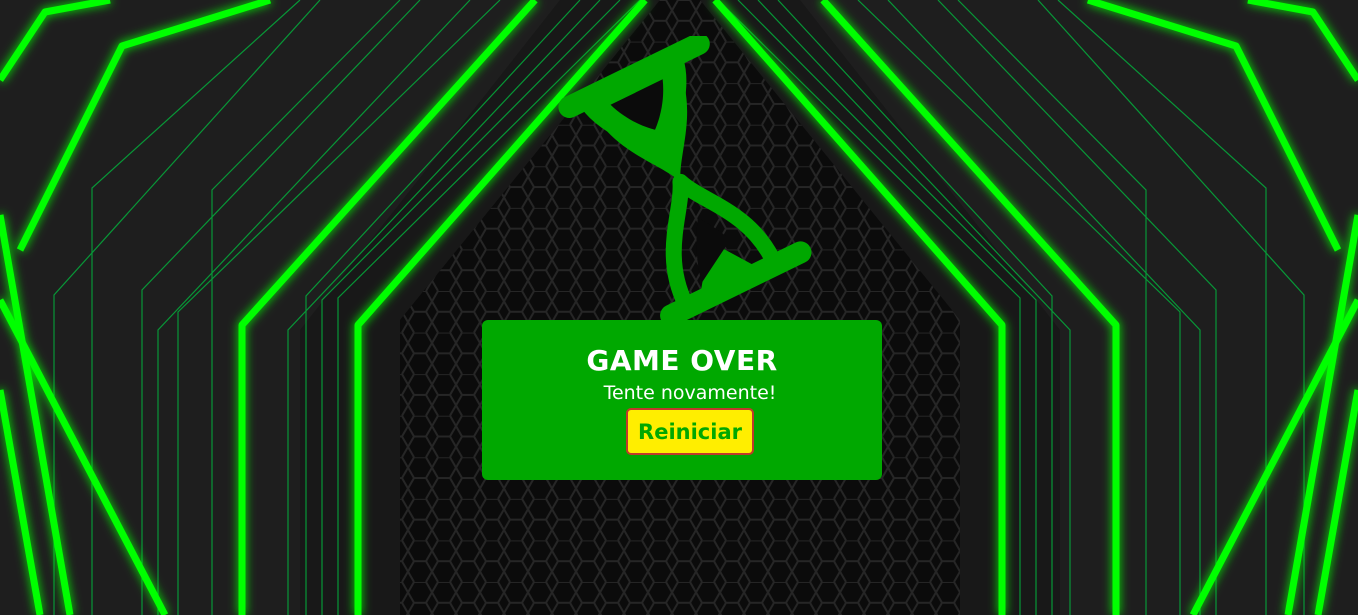  Describe the element at coordinates (690, 393) in the screenshot. I see `try-again-message: Tente novamente!` at that location.